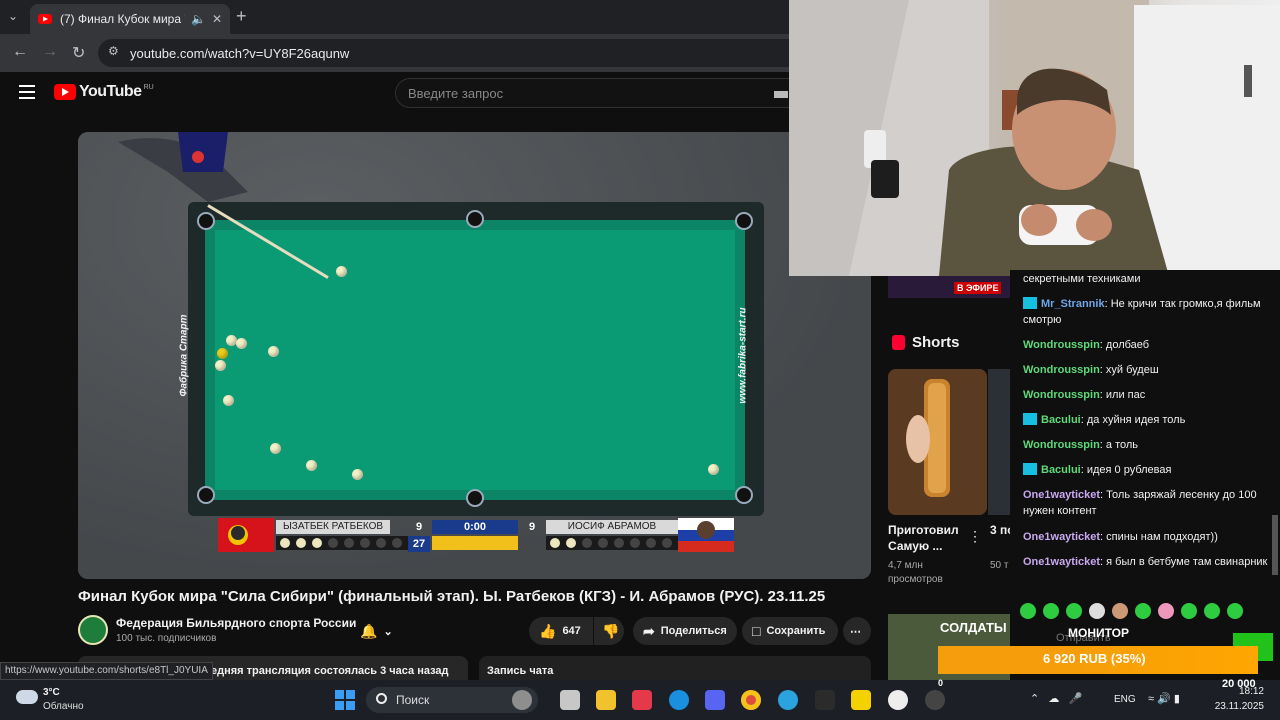  What do you see at coordinates (419, 527) in the screenshot?
I see `player1-score: 9` at bounding box center [419, 527].